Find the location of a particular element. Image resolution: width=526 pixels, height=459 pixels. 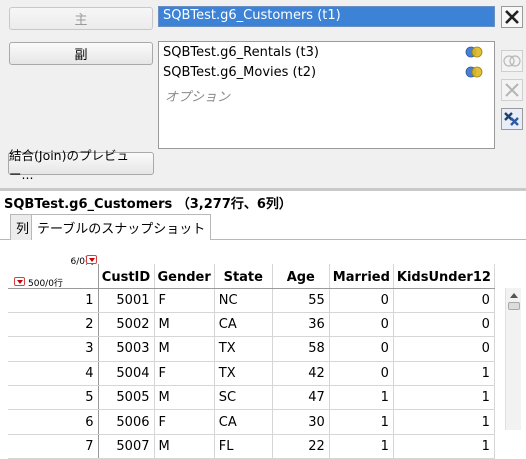

table-row: 2 5002 M CA 36 0 0 is located at coordinates (251, 325).